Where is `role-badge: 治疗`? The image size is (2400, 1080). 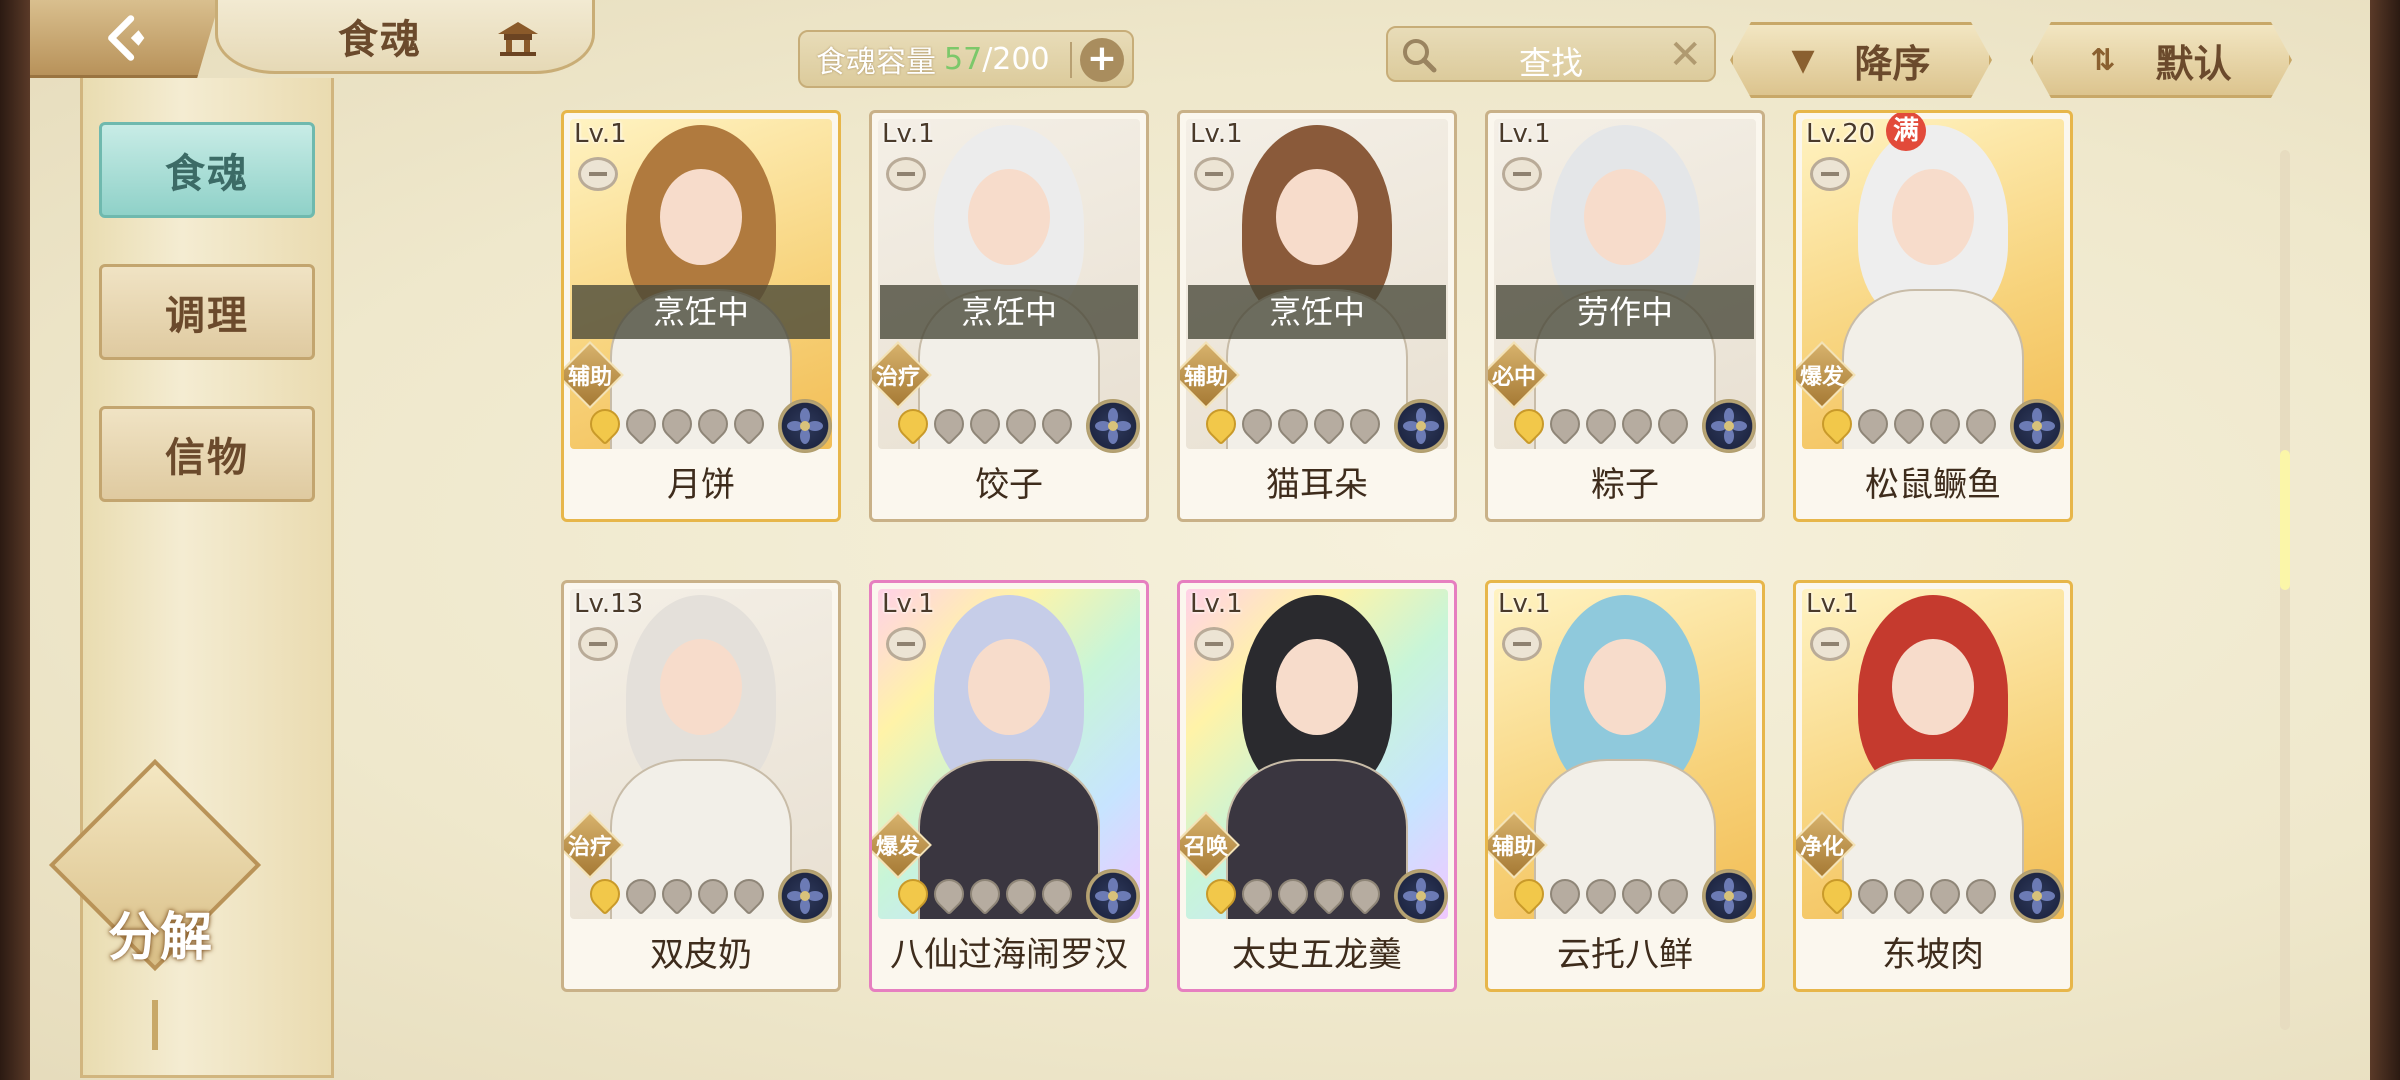
role-badge: 治疗 is located at coordinates (902, 375).